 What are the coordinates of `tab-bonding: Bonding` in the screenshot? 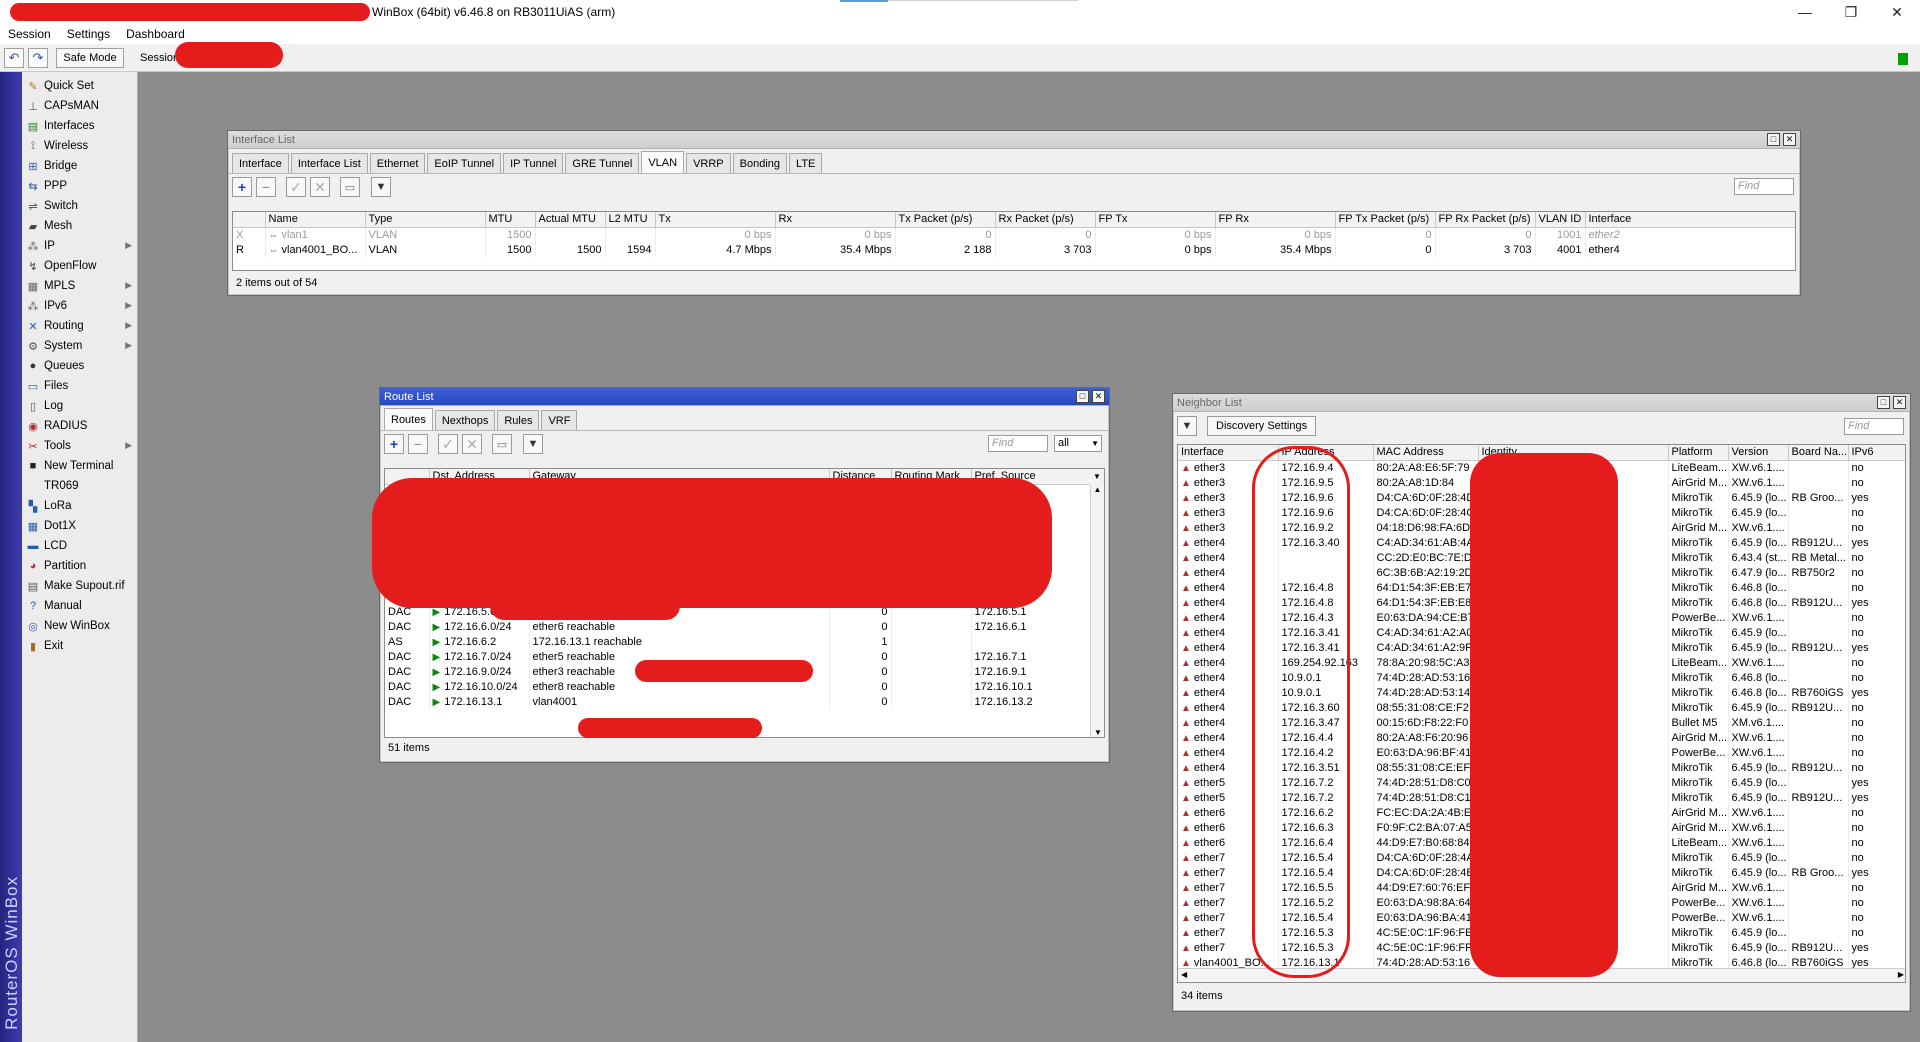 It's located at (760, 163).